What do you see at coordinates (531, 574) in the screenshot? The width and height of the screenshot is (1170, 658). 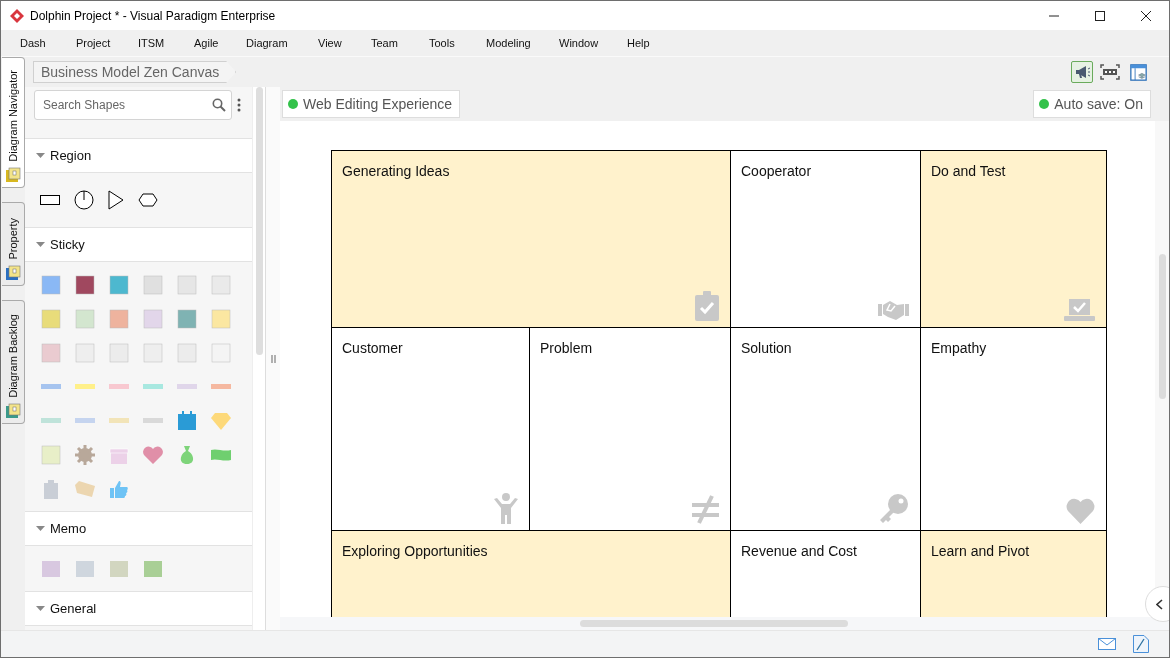 I see `canvas-block: Exploring Opportunities` at bounding box center [531, 574].